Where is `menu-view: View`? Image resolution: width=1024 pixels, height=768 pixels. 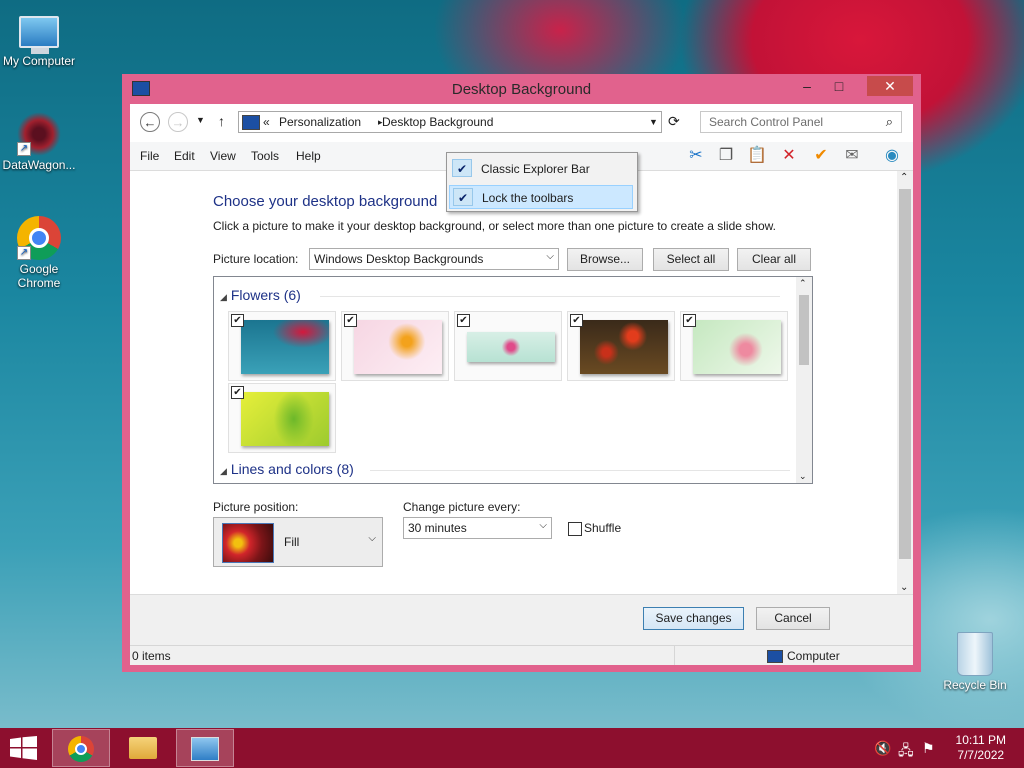 menu-view: View is located at coordinates (223, 156).